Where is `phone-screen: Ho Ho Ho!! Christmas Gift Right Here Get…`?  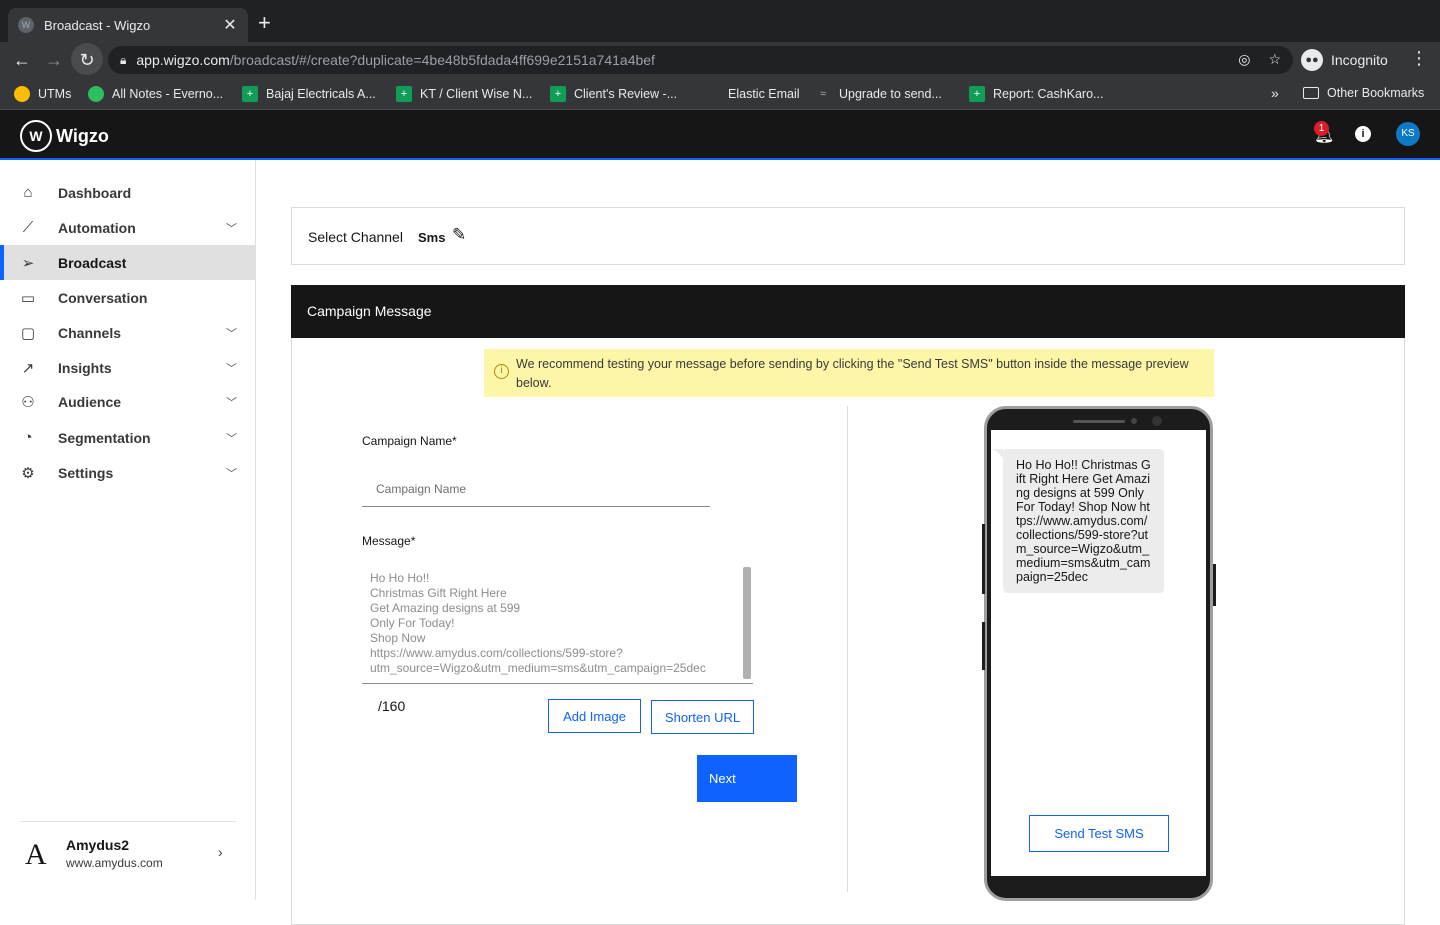
phone-screen: Ho Ho Ho!! Christmas Gift Right Here Get… is located at coordinates (1098, 653).